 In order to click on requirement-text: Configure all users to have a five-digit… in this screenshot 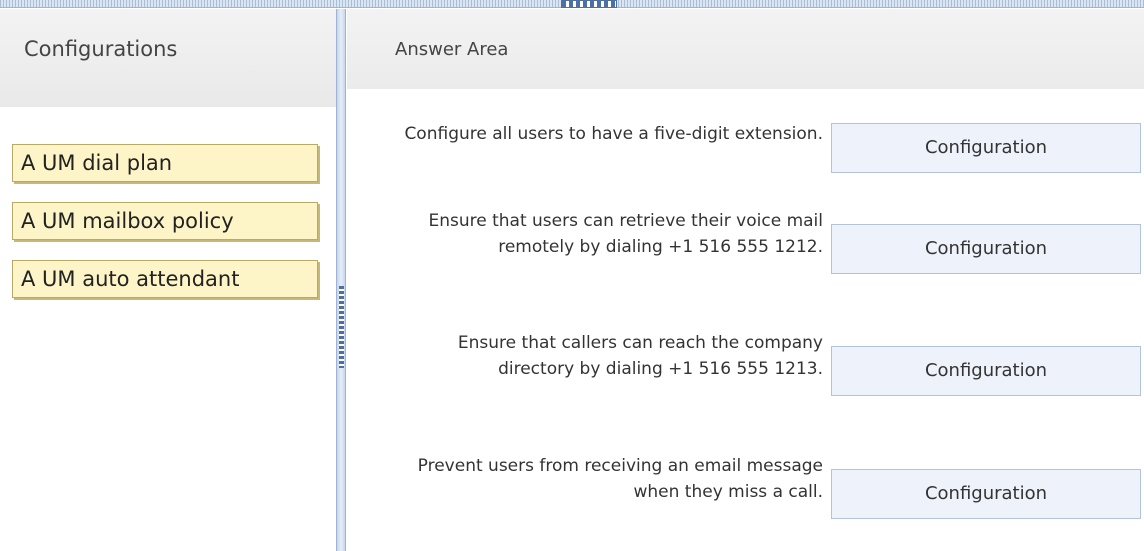, I will do `click(613, 134)`.